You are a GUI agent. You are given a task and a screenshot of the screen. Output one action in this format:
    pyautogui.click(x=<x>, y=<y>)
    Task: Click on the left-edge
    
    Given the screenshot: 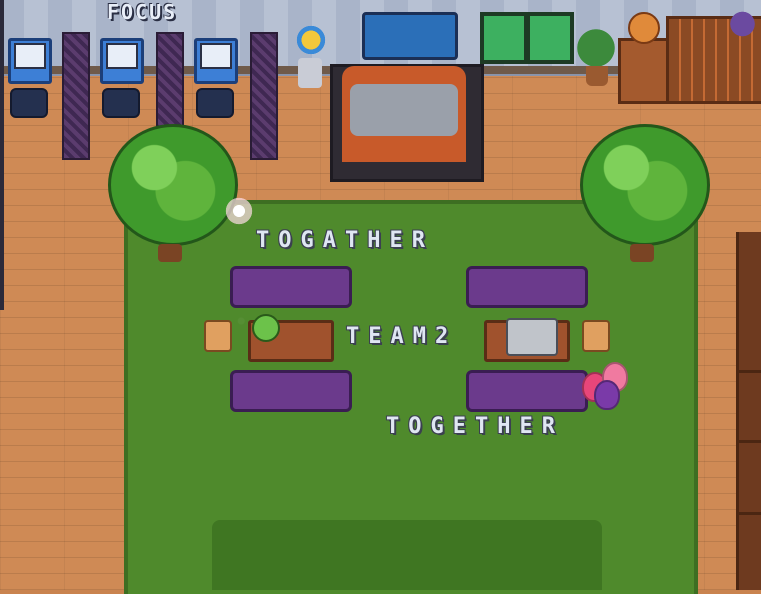 What is the action you would take?
    pyautogui.click(x=2, y=155)
    